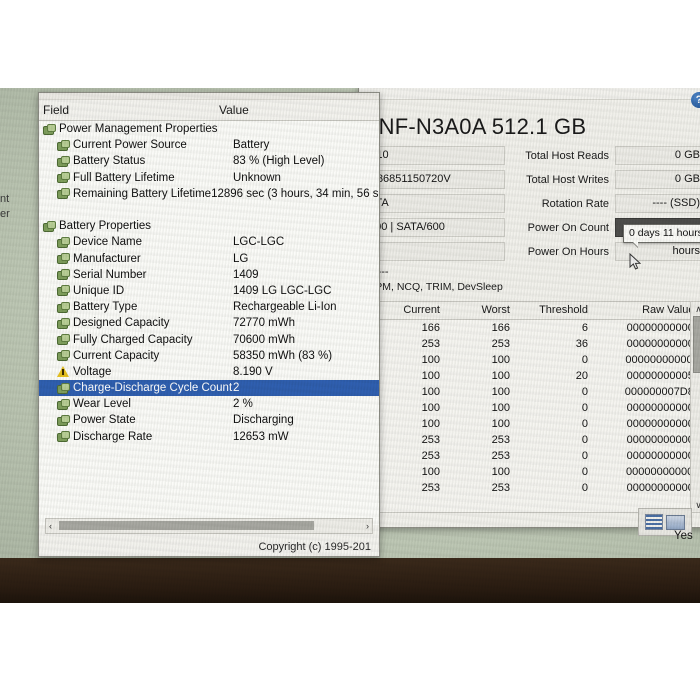 The width and height of the screenshot is (700, 700). What do you see at coordinates (532, 360) in the screenshot?
I see `smart-row: 100 100 0 00000000000B` at bounding box center [532, 360].